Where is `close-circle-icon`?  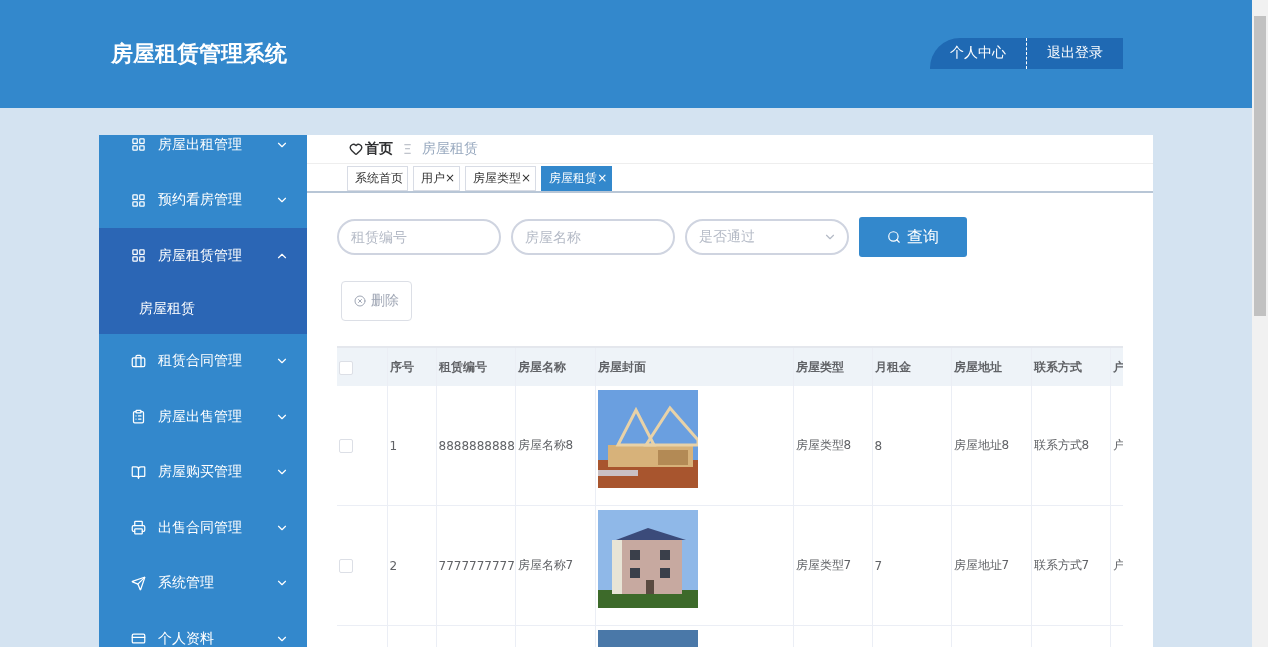
close-circle-icon is located at coordinates (360, 301).